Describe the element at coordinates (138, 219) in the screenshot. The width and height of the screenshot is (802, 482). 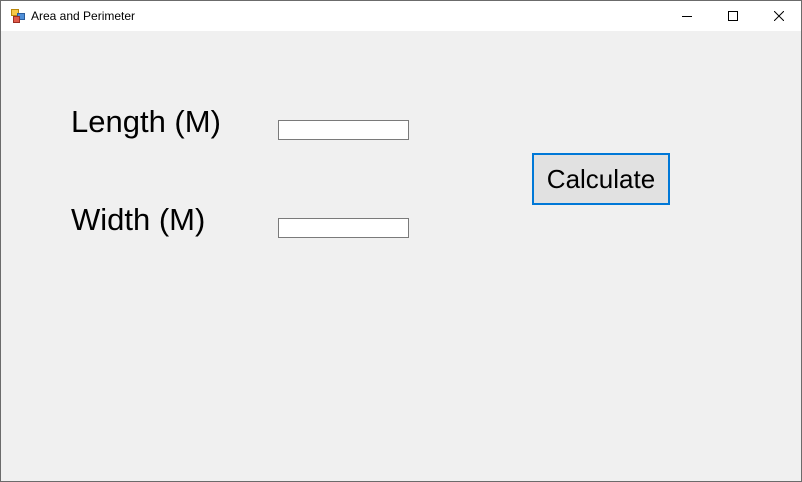
I see `width-label: Width (M)` at that location.